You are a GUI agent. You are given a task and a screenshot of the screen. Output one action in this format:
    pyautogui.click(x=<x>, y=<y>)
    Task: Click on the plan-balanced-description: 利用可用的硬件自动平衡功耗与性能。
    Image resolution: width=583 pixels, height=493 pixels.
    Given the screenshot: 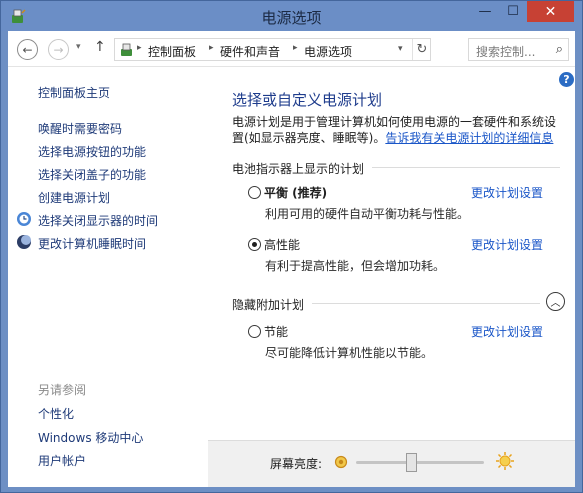 What is the action you would take?
    pyautogui.click(x=367, y=214)
    